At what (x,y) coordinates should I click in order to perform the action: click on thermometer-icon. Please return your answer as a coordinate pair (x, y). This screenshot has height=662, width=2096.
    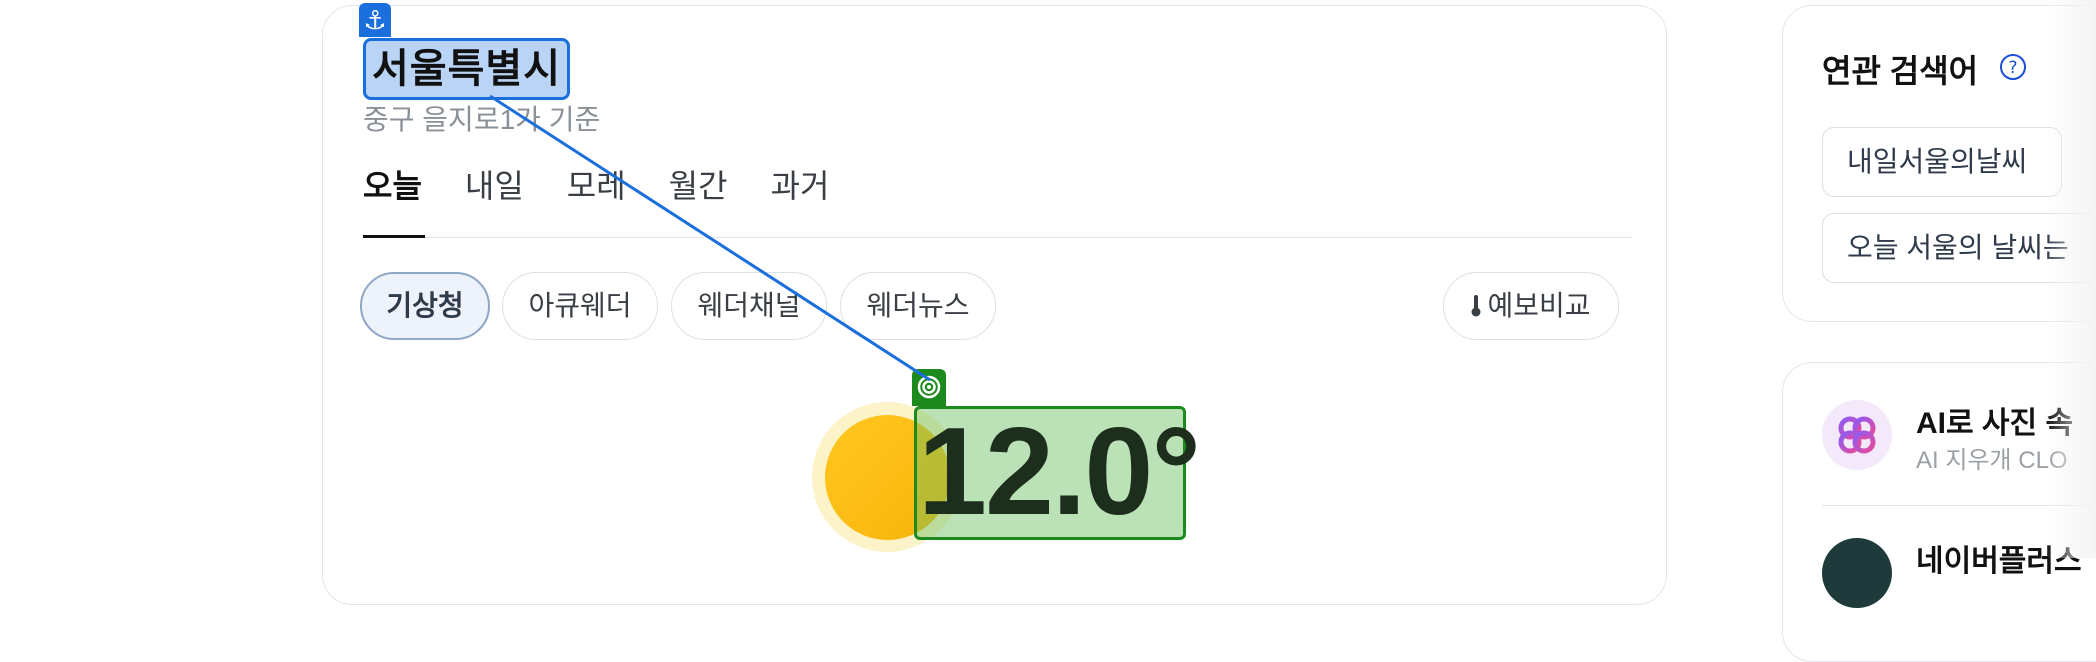
    Looking at the image, I should click on (1476, 306).